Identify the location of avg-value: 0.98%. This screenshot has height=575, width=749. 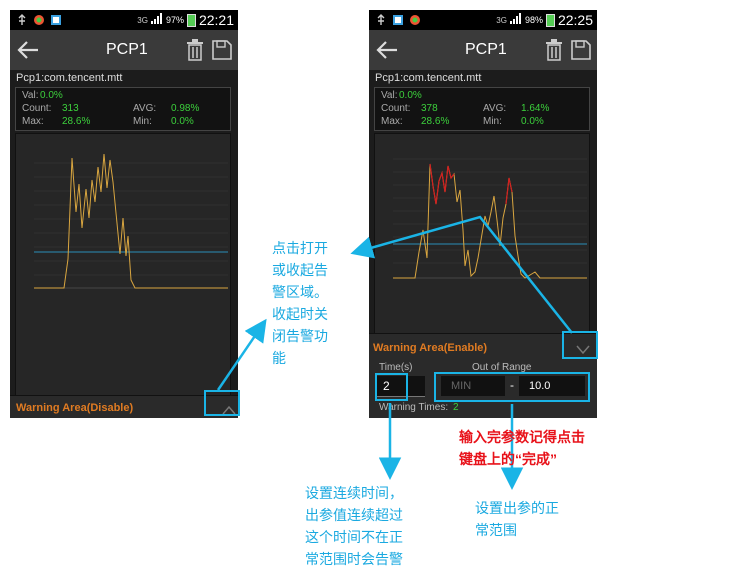
(185, 108).